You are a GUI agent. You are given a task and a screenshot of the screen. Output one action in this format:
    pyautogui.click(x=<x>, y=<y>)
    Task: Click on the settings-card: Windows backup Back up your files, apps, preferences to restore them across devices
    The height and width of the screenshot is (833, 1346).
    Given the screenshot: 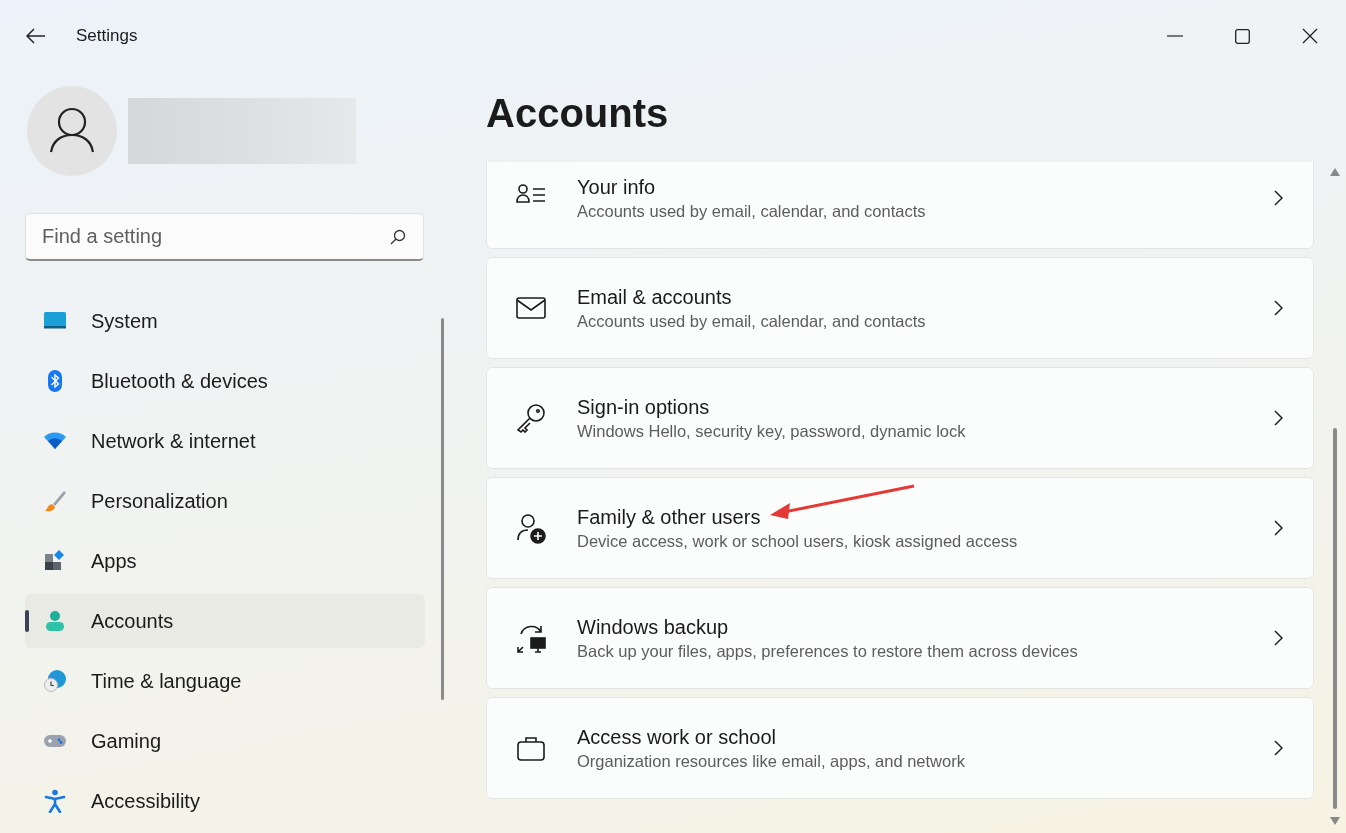 What is the action you would take?
    pyautogui.click(x=900, y=638)
    